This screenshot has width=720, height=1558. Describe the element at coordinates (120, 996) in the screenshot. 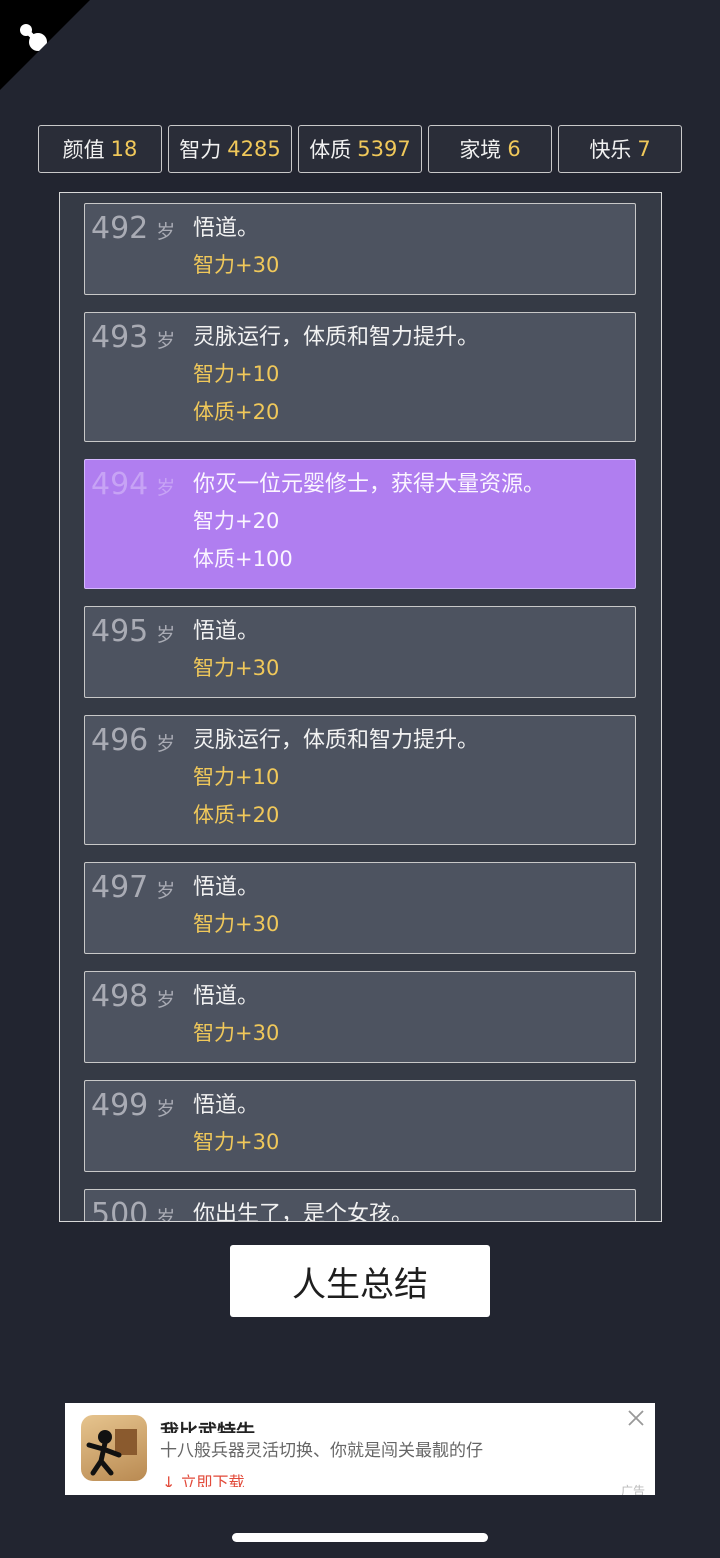

I see `age-number: 498` at that location.